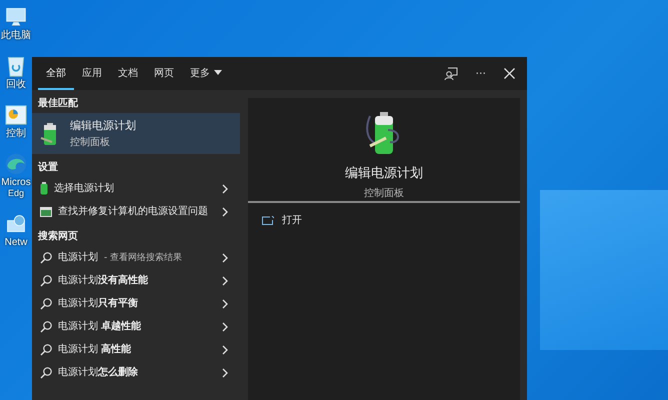  Describe the element at coordinates (98, 373) in the screenshot. I see `result-label: 电源计划怎么删除` at that location.